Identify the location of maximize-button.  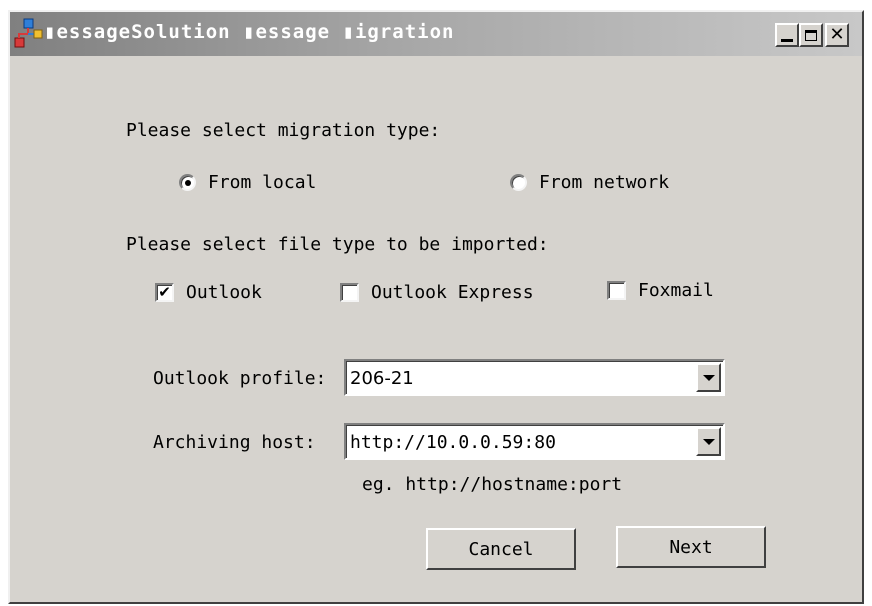
(811, 35).